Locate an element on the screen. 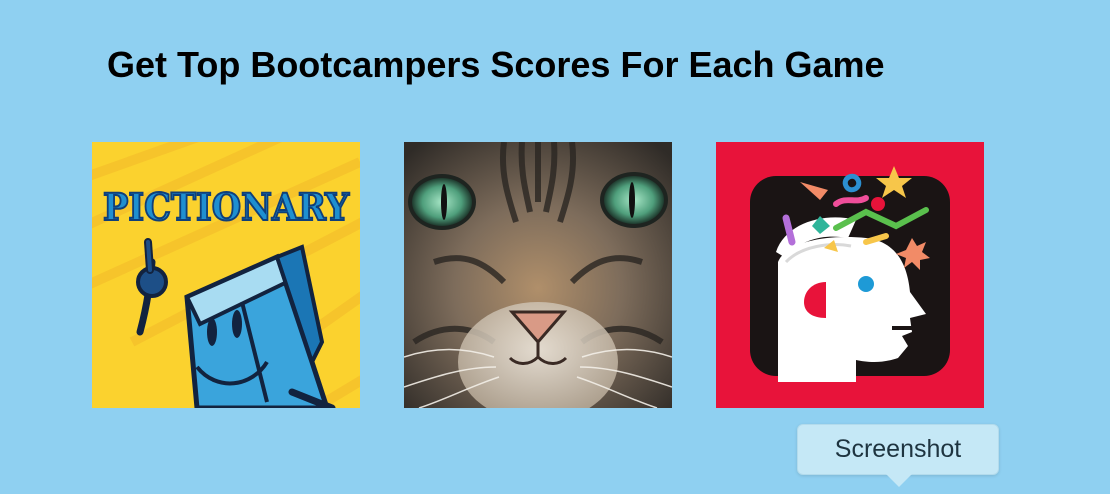 The width and height of the screenshot is (1110, 494). game-card-pictionary: PICTIONARY is located at coordinates (226, 275).